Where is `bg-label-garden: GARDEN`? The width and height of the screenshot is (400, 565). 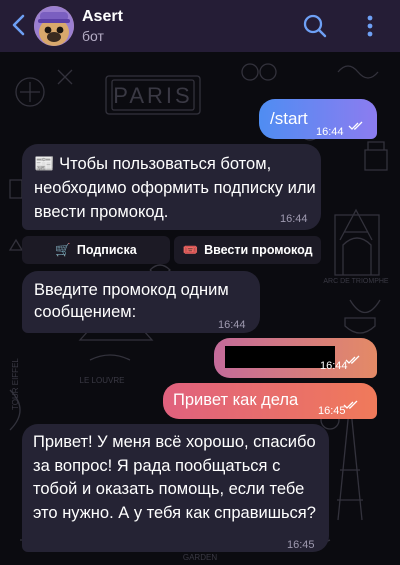 bg-label-garden: GARDEN is located at coordinates (200, 557).